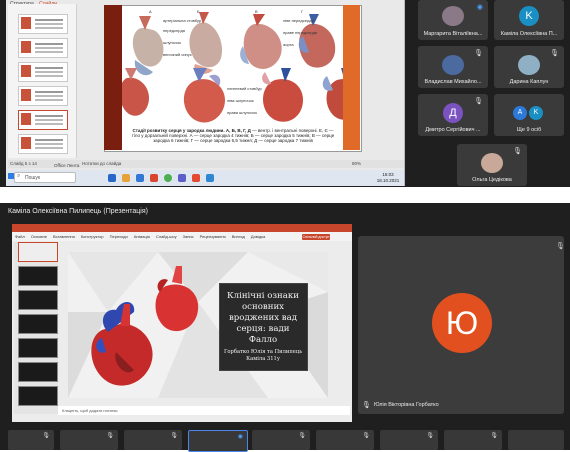 The image size is (570, 452). Describe the element at coordinates (288, 44) in the screenshot. I see `anatomy-label: аорта` at that location.